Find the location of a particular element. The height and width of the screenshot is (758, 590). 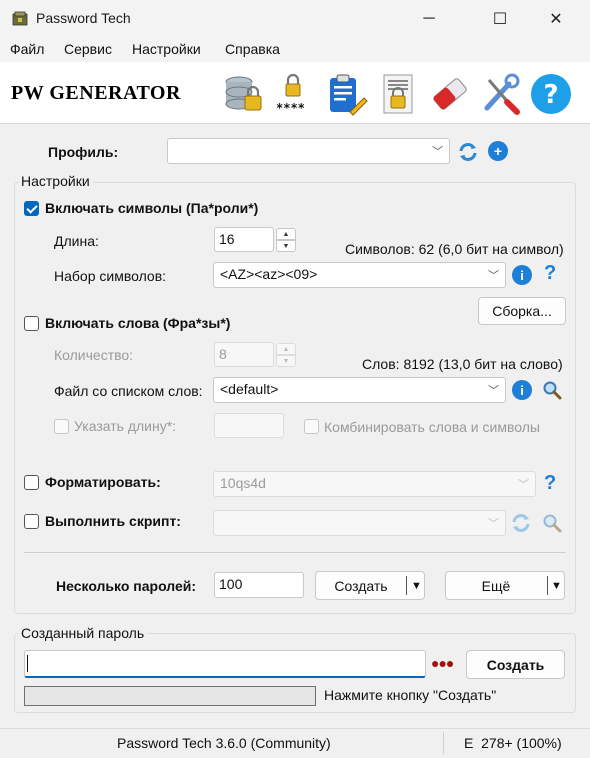

add-profile-button: + is located at coordinates (498, 151).